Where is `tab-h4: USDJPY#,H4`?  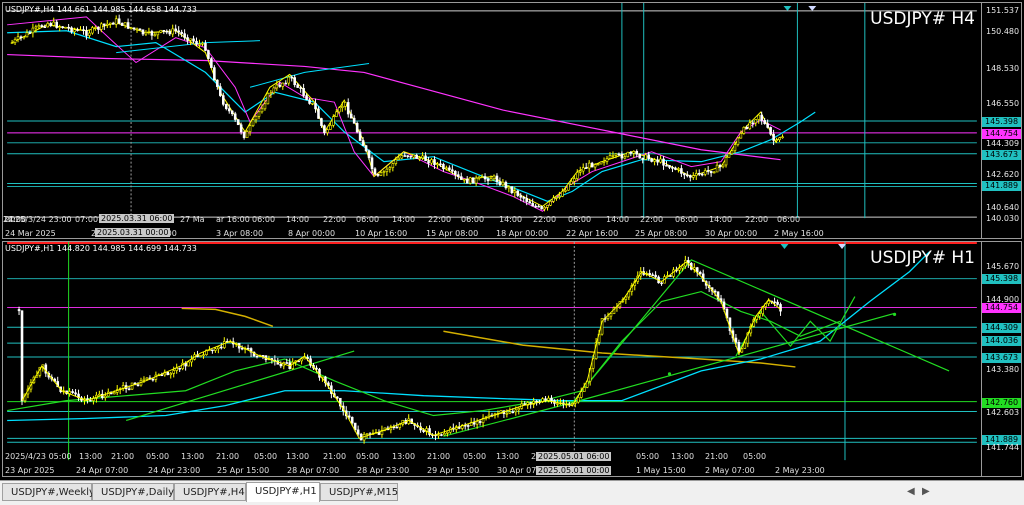 tab-h4: USDJPY#,H4 is located at coordinates (210, 492).